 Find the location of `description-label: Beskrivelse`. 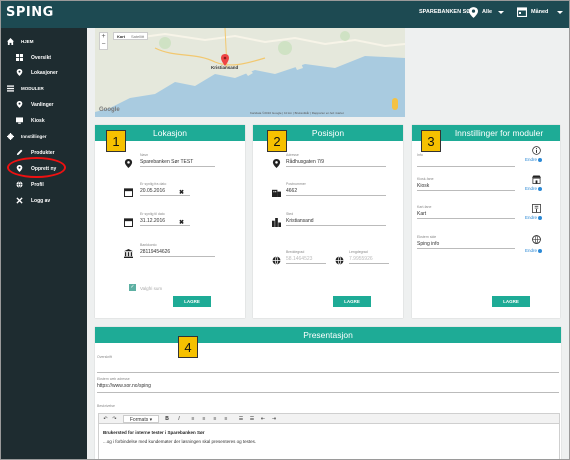

description-label: Beskrivelse is located at coordinates (106, 406).